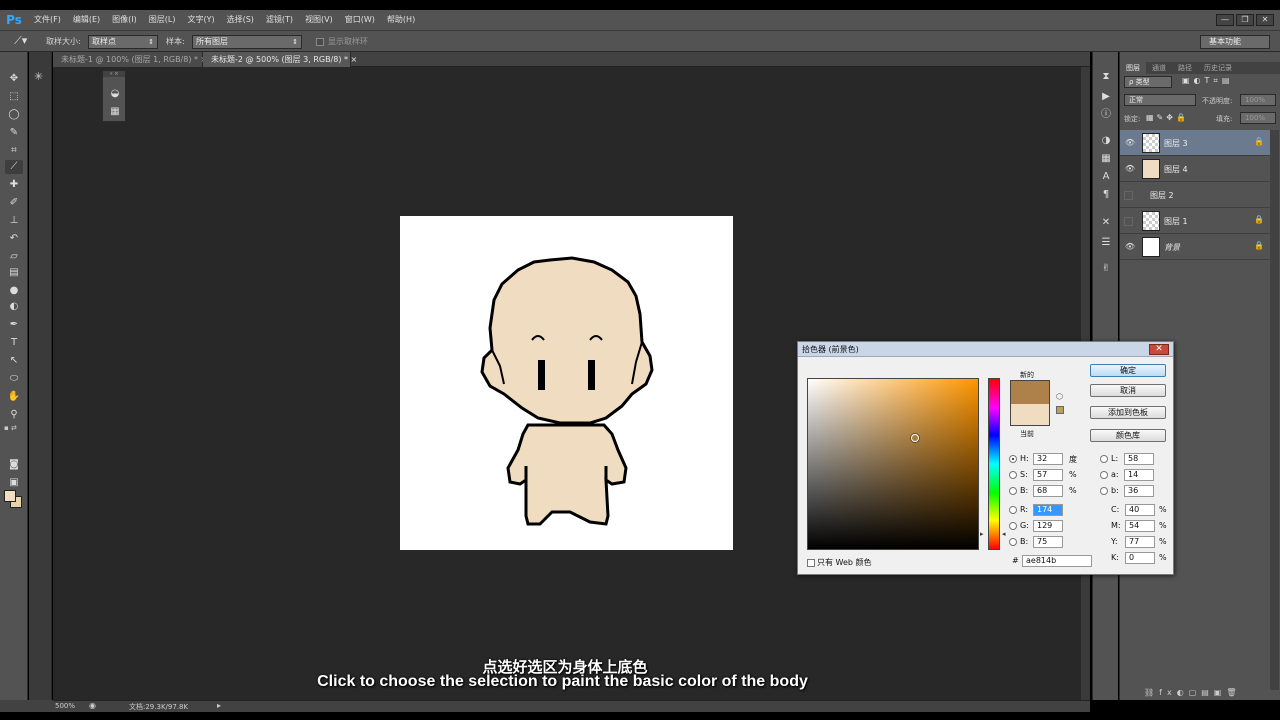  Describe the element at coordinates (1106, 223) in the screenshot. I see `tools-preset-icon: ✕` at that location.